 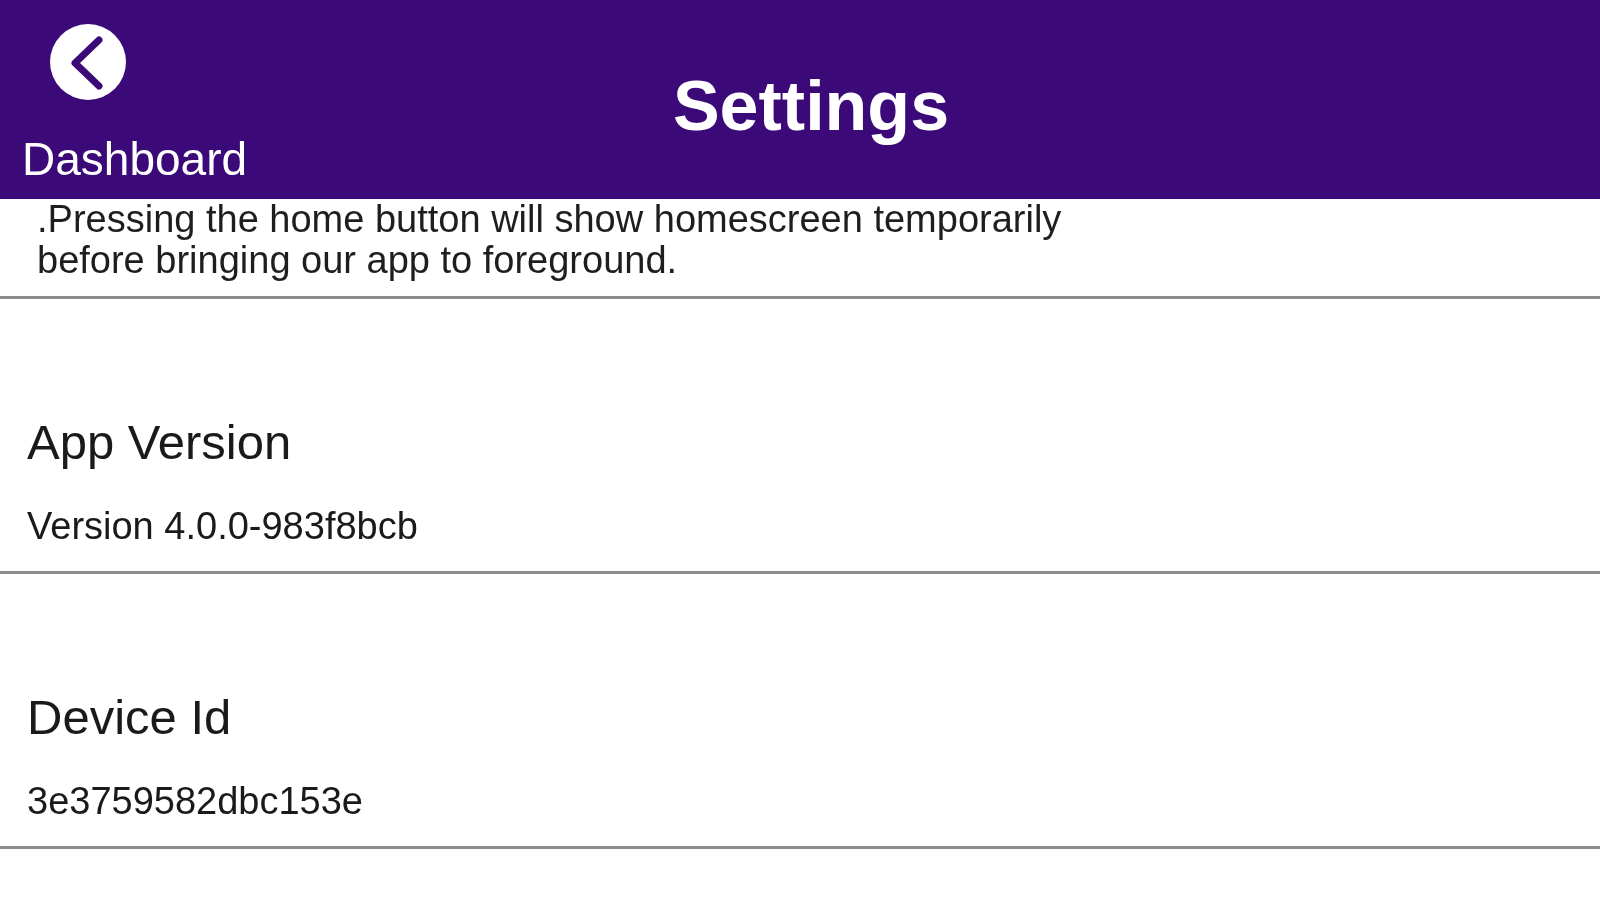 What do you see at coordinates (550, 240) in the screenshot?
I see `notice-text: .Pressing the home button will show homescreen temporarily before bringing our app to foreground.` at bounding box center [550, 240].